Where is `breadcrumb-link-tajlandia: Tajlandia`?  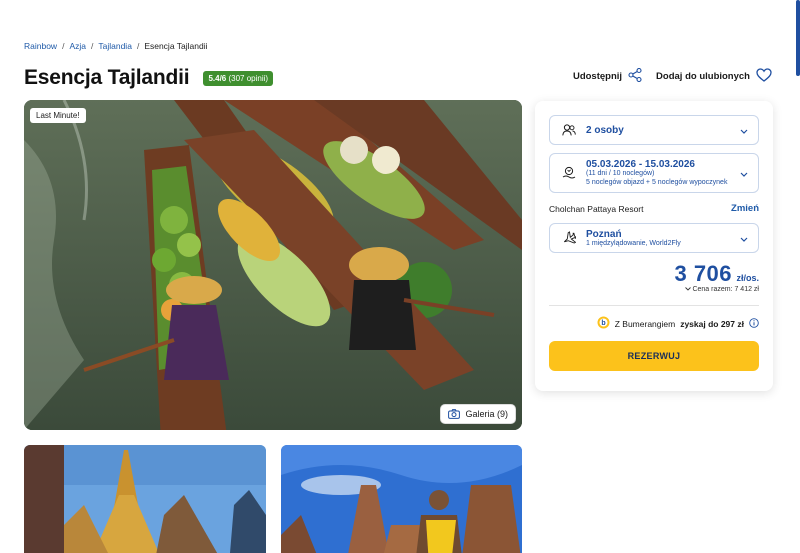
breadcrumb-link-tajlandia: Tajlandia is located at coordinates (115, 46).